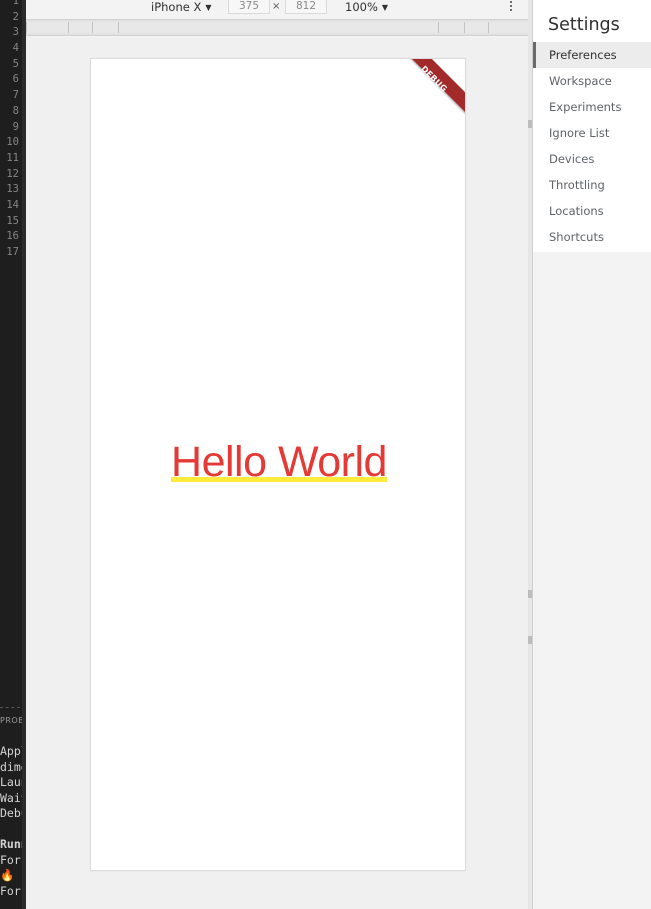 This screenshot has height=909, width=651. I want to click on line-number: 5, so click(15, 63).